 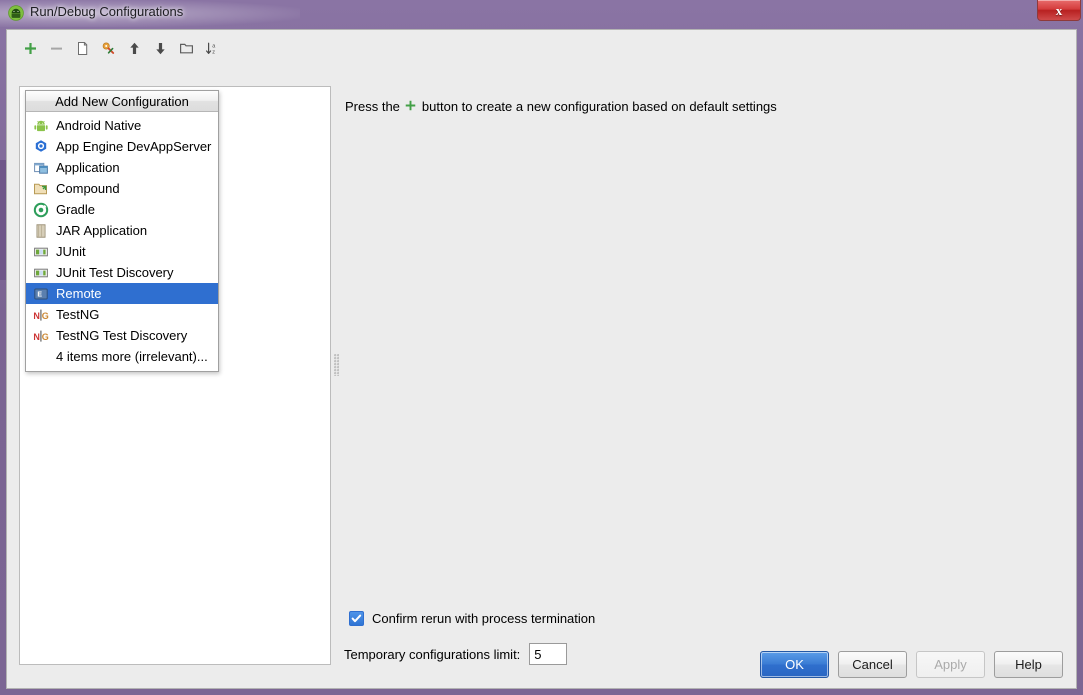 I want to click on move-down-button, so click(x=160, y=51).